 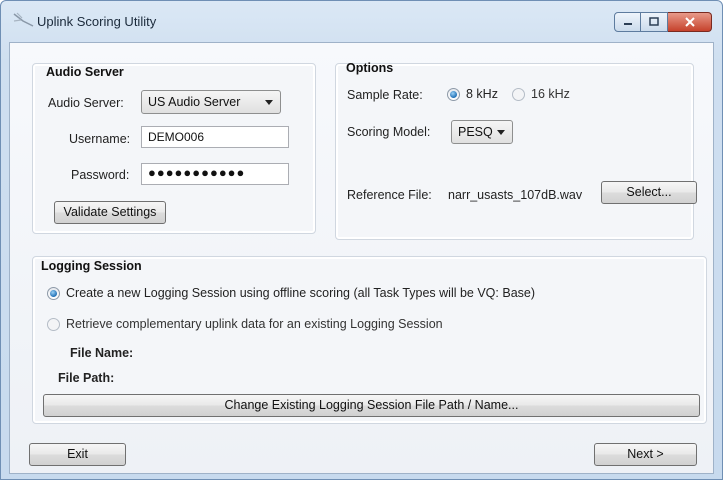 What do you see at coordinates (24, 20) in the screenshot?
I see `app-logo-icon` at bounding box center [24, 20].